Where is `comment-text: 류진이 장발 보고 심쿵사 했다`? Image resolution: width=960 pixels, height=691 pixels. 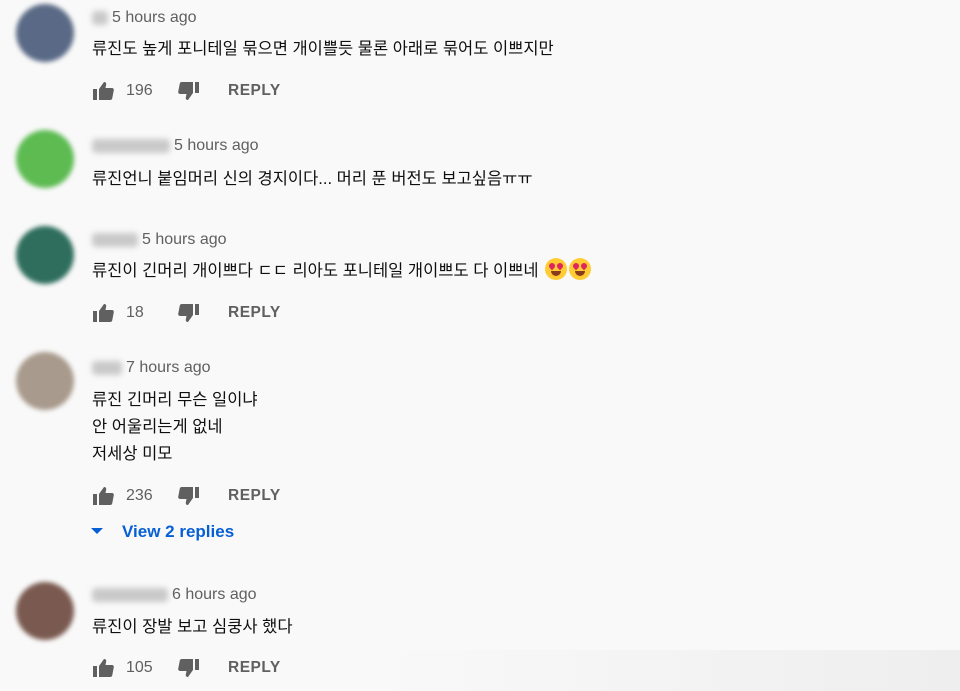 comment-text: 류진이 장발 보고 심쿵사 했다 is located at coordinates (192, 627).